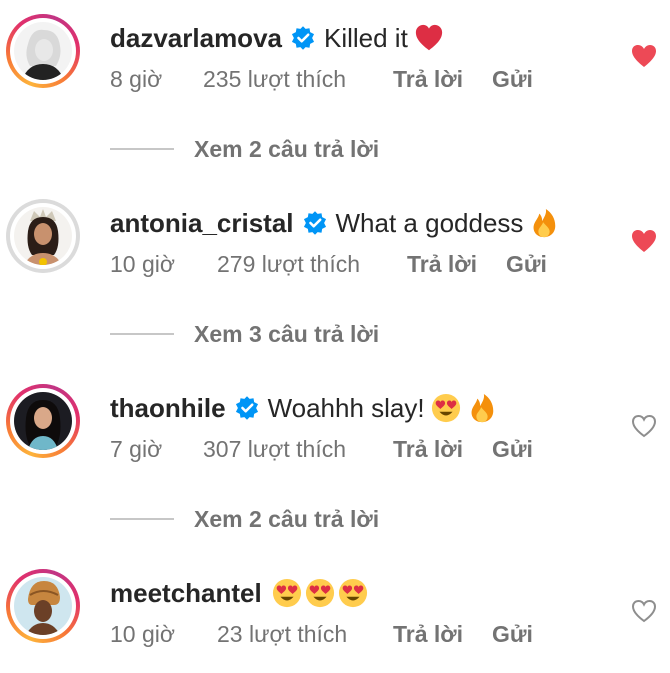  I want to click on username: antonia_cristal, so click(202, 223).